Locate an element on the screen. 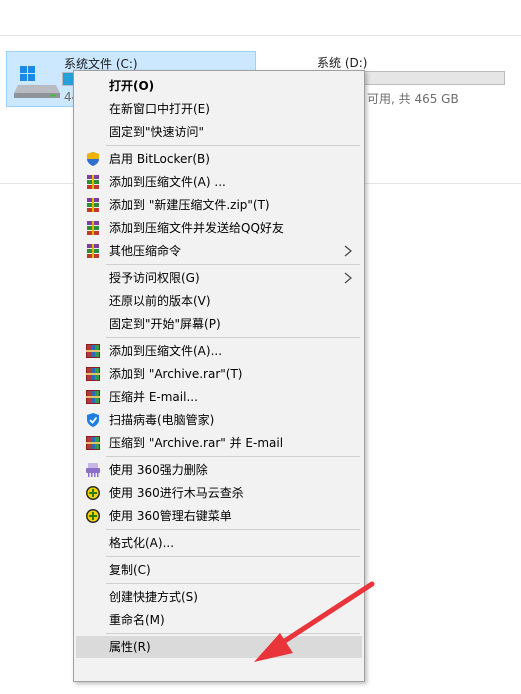 The width and height of the screenshot is (521, 694). menu-item: 压缩到 "Archive.rar" 并 E-mail is located at coordinates (219, 443).